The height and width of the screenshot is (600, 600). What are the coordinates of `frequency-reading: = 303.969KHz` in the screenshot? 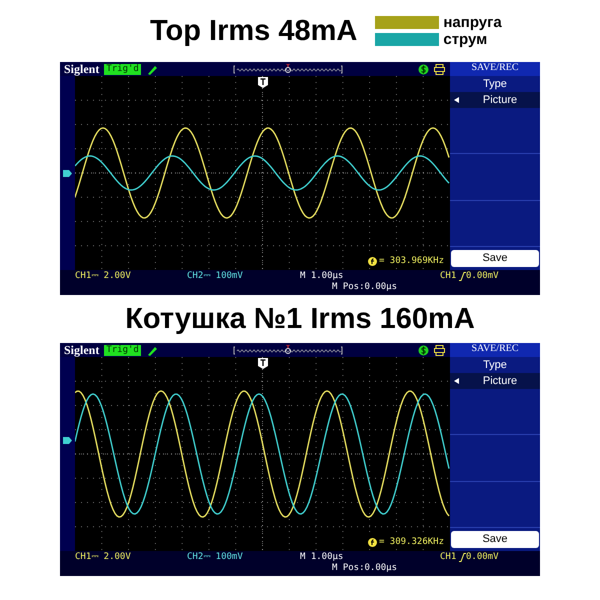 It's located at (411, 261).